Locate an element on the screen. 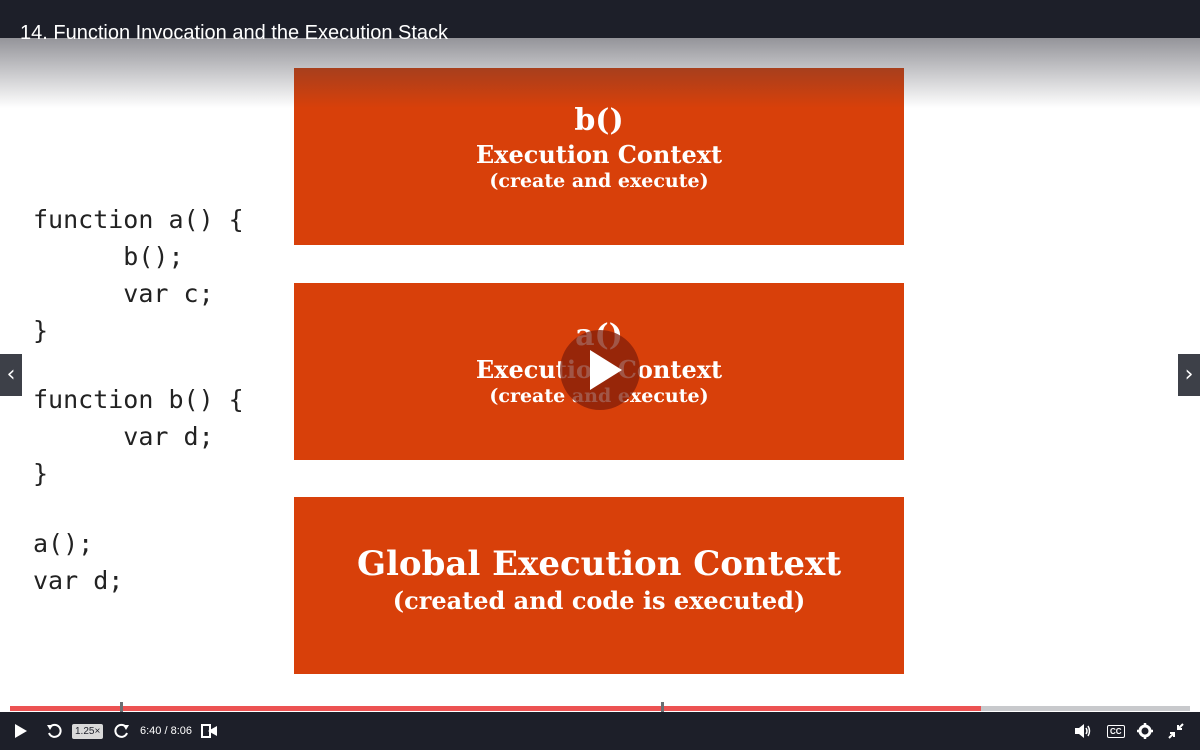  forward-button is located at coordinates (122, 731).